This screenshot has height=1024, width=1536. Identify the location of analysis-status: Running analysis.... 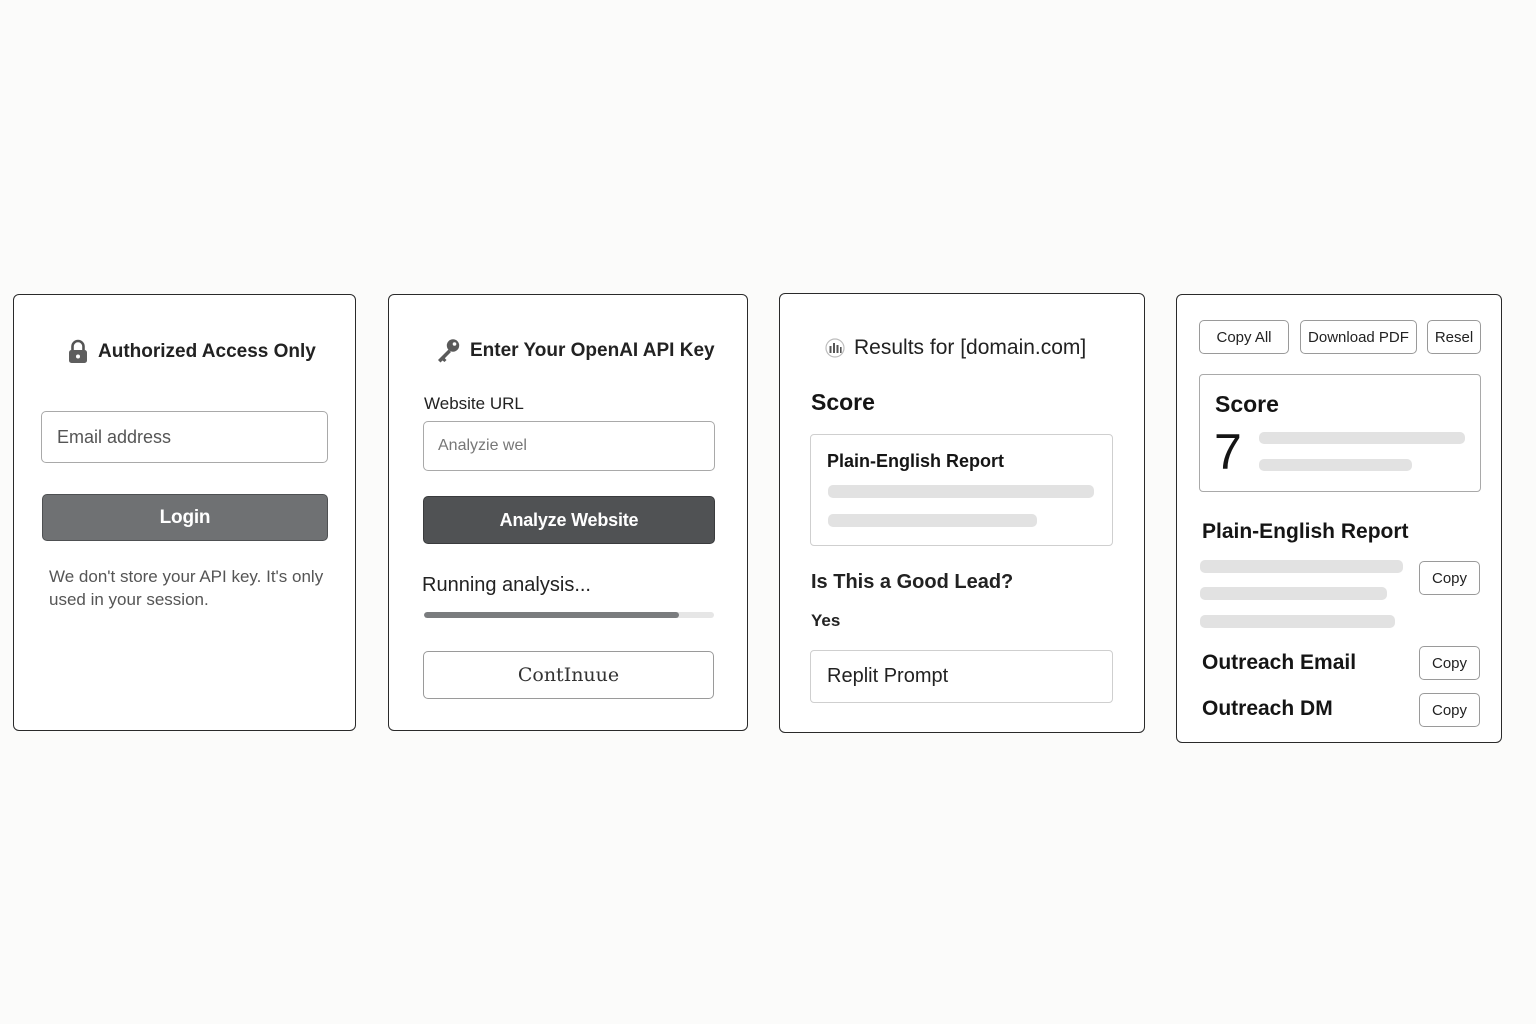
(506, 585).